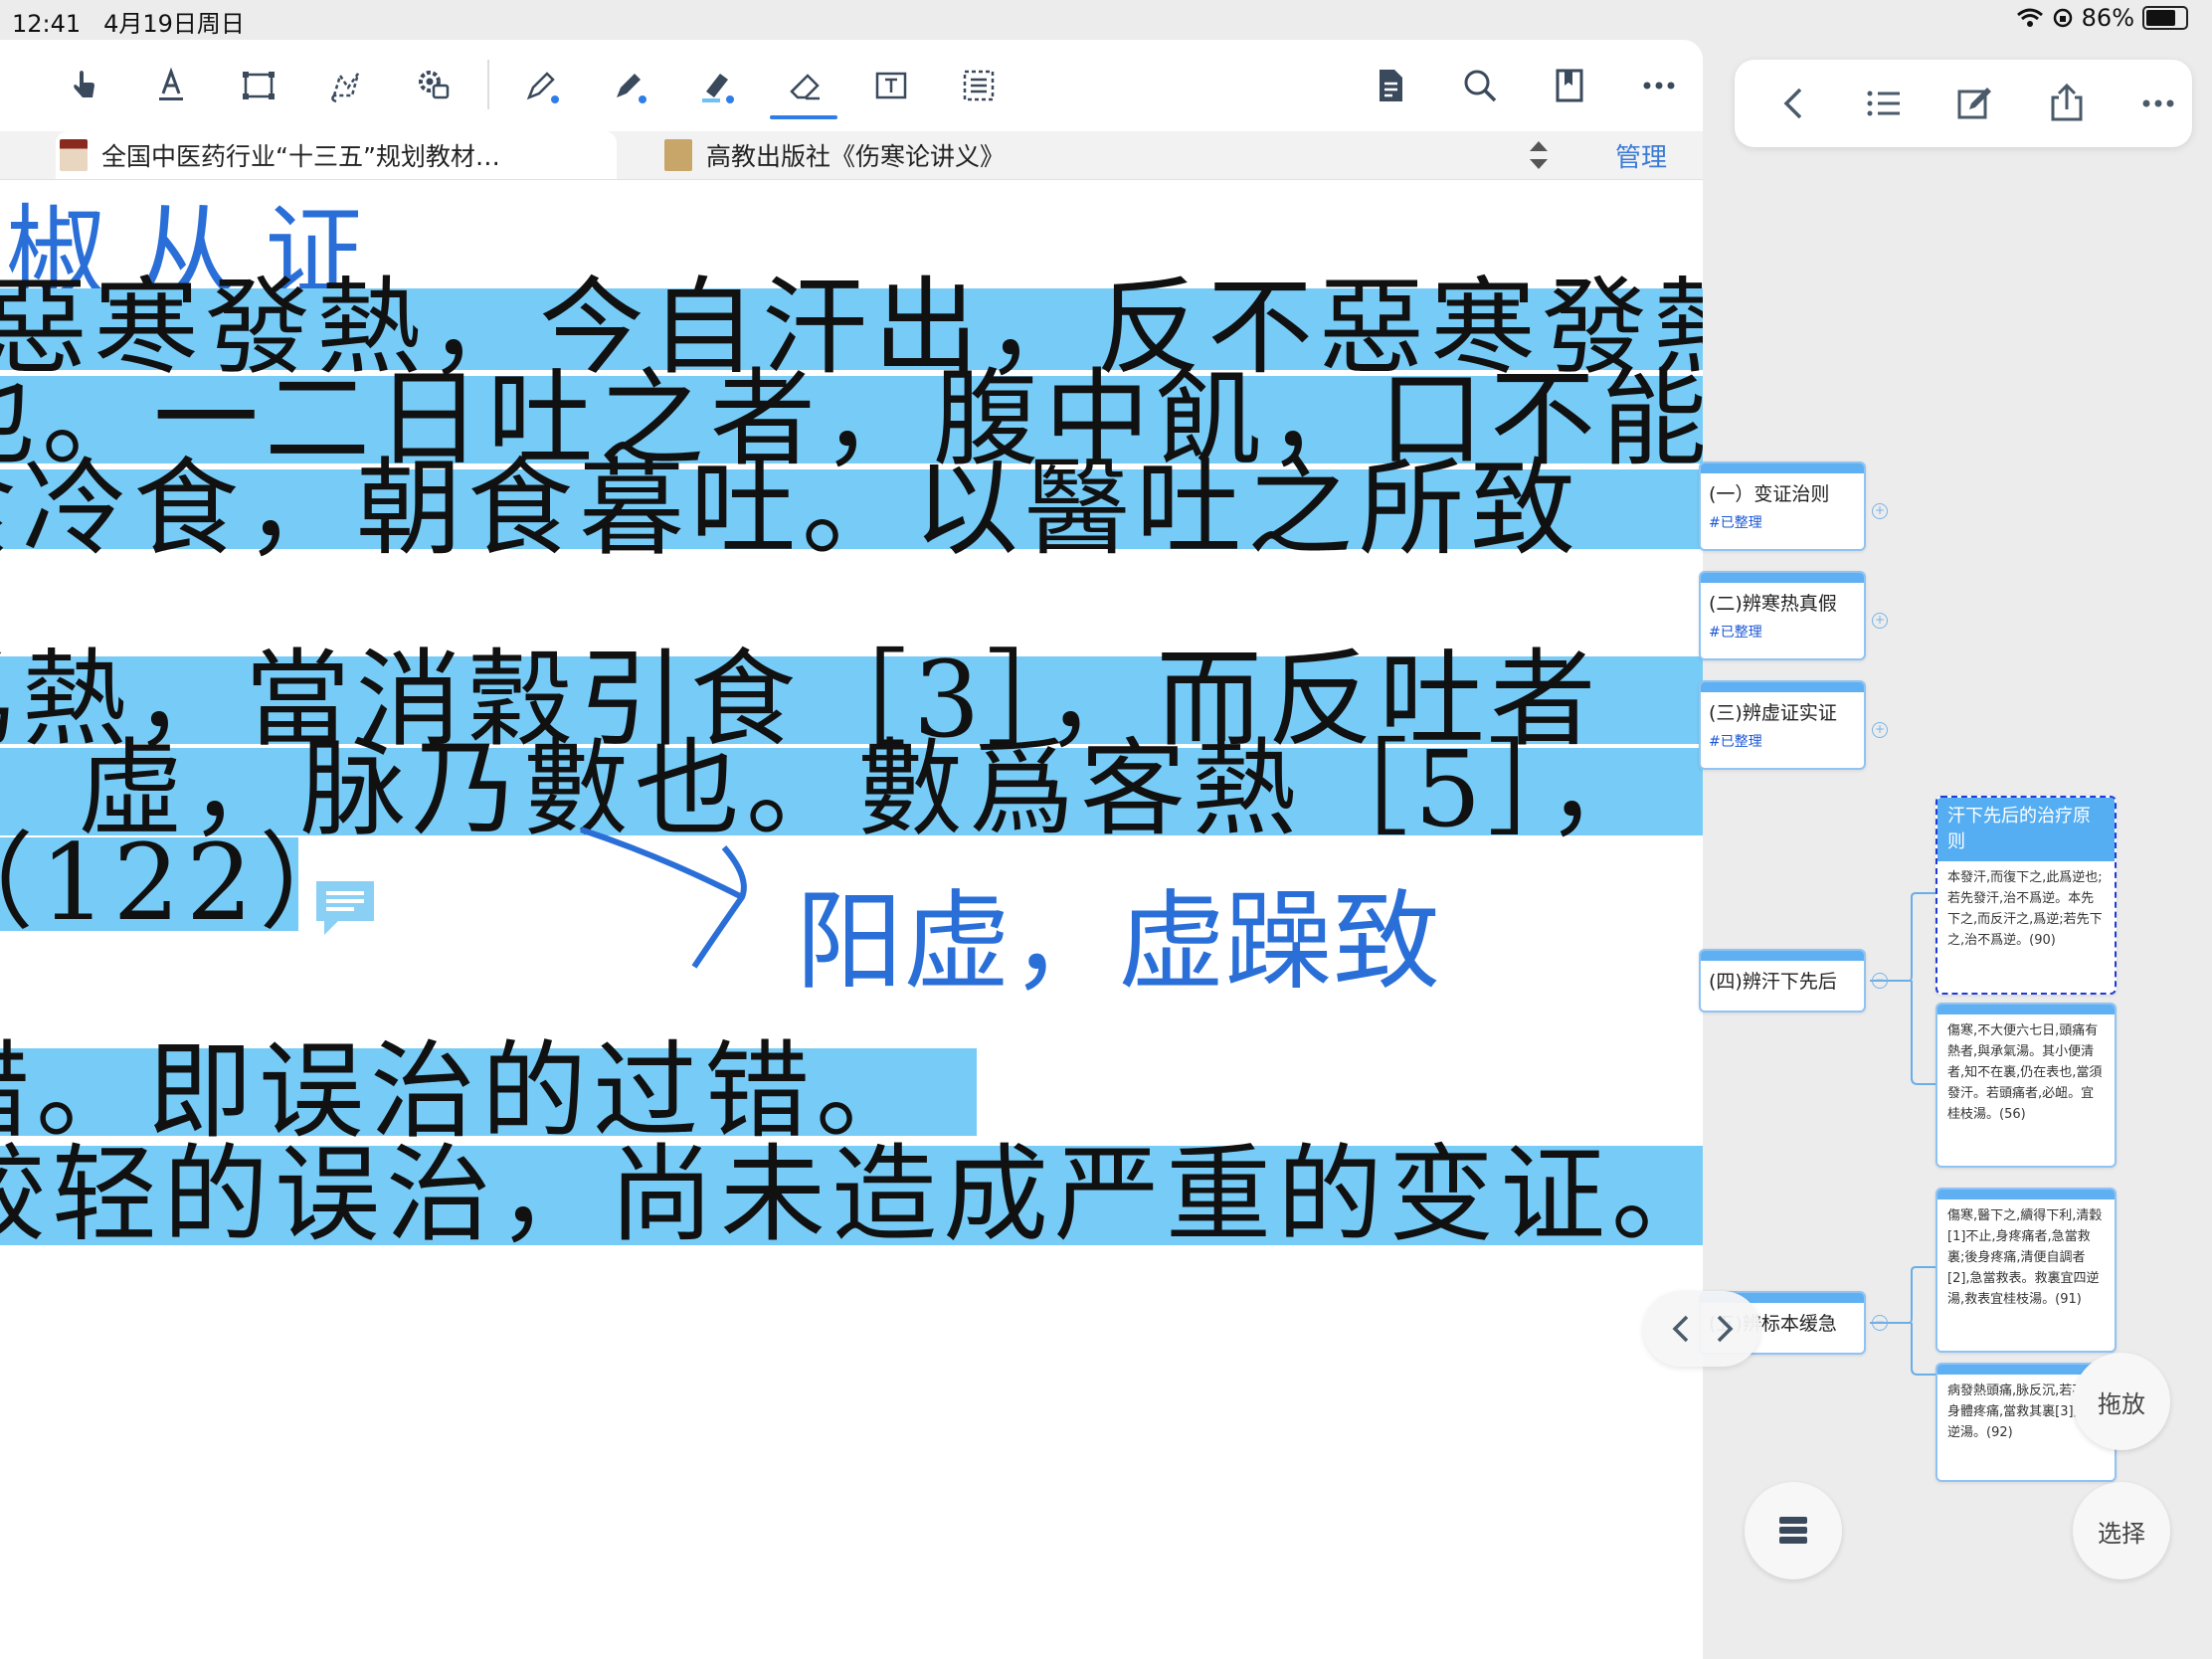  Describe the element at coordinates (174, 24) in the screenshot. I see `status-date: 4月19日周日` at that location.